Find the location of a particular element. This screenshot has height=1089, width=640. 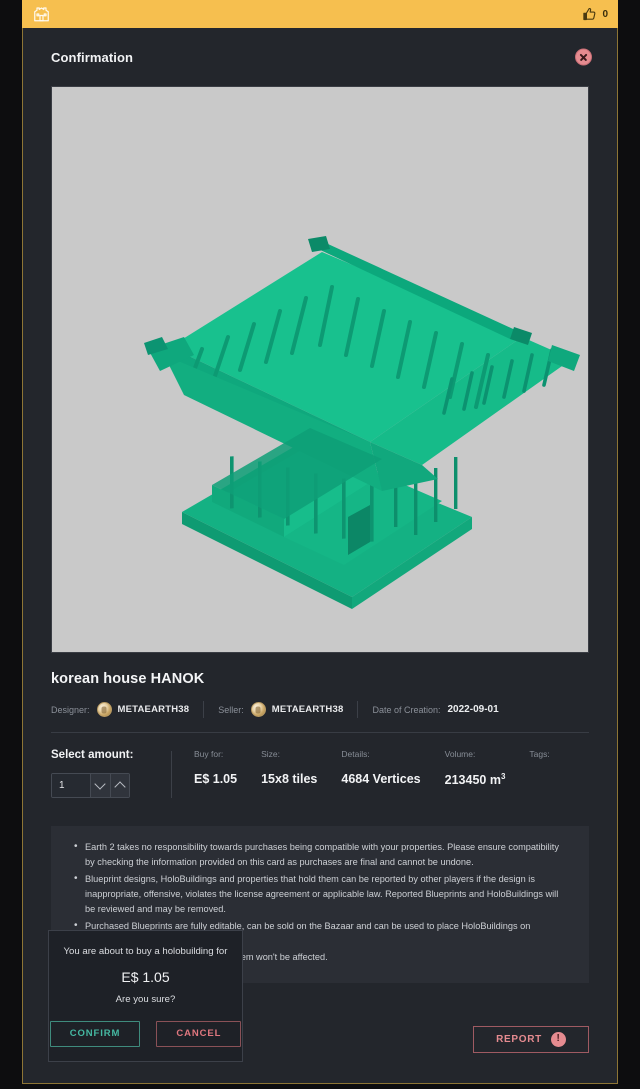

spec-value-exponent: 3 is located at coordinates (503, 776).